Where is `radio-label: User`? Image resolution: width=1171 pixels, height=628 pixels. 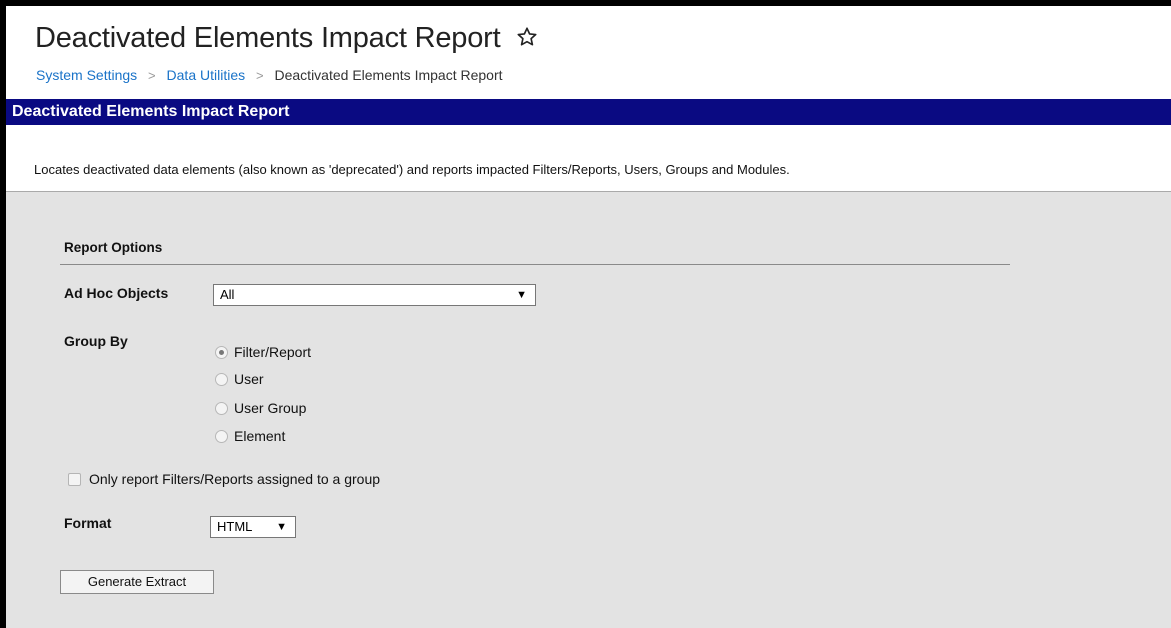
radio-label: User is located at coordinates (249, 379).